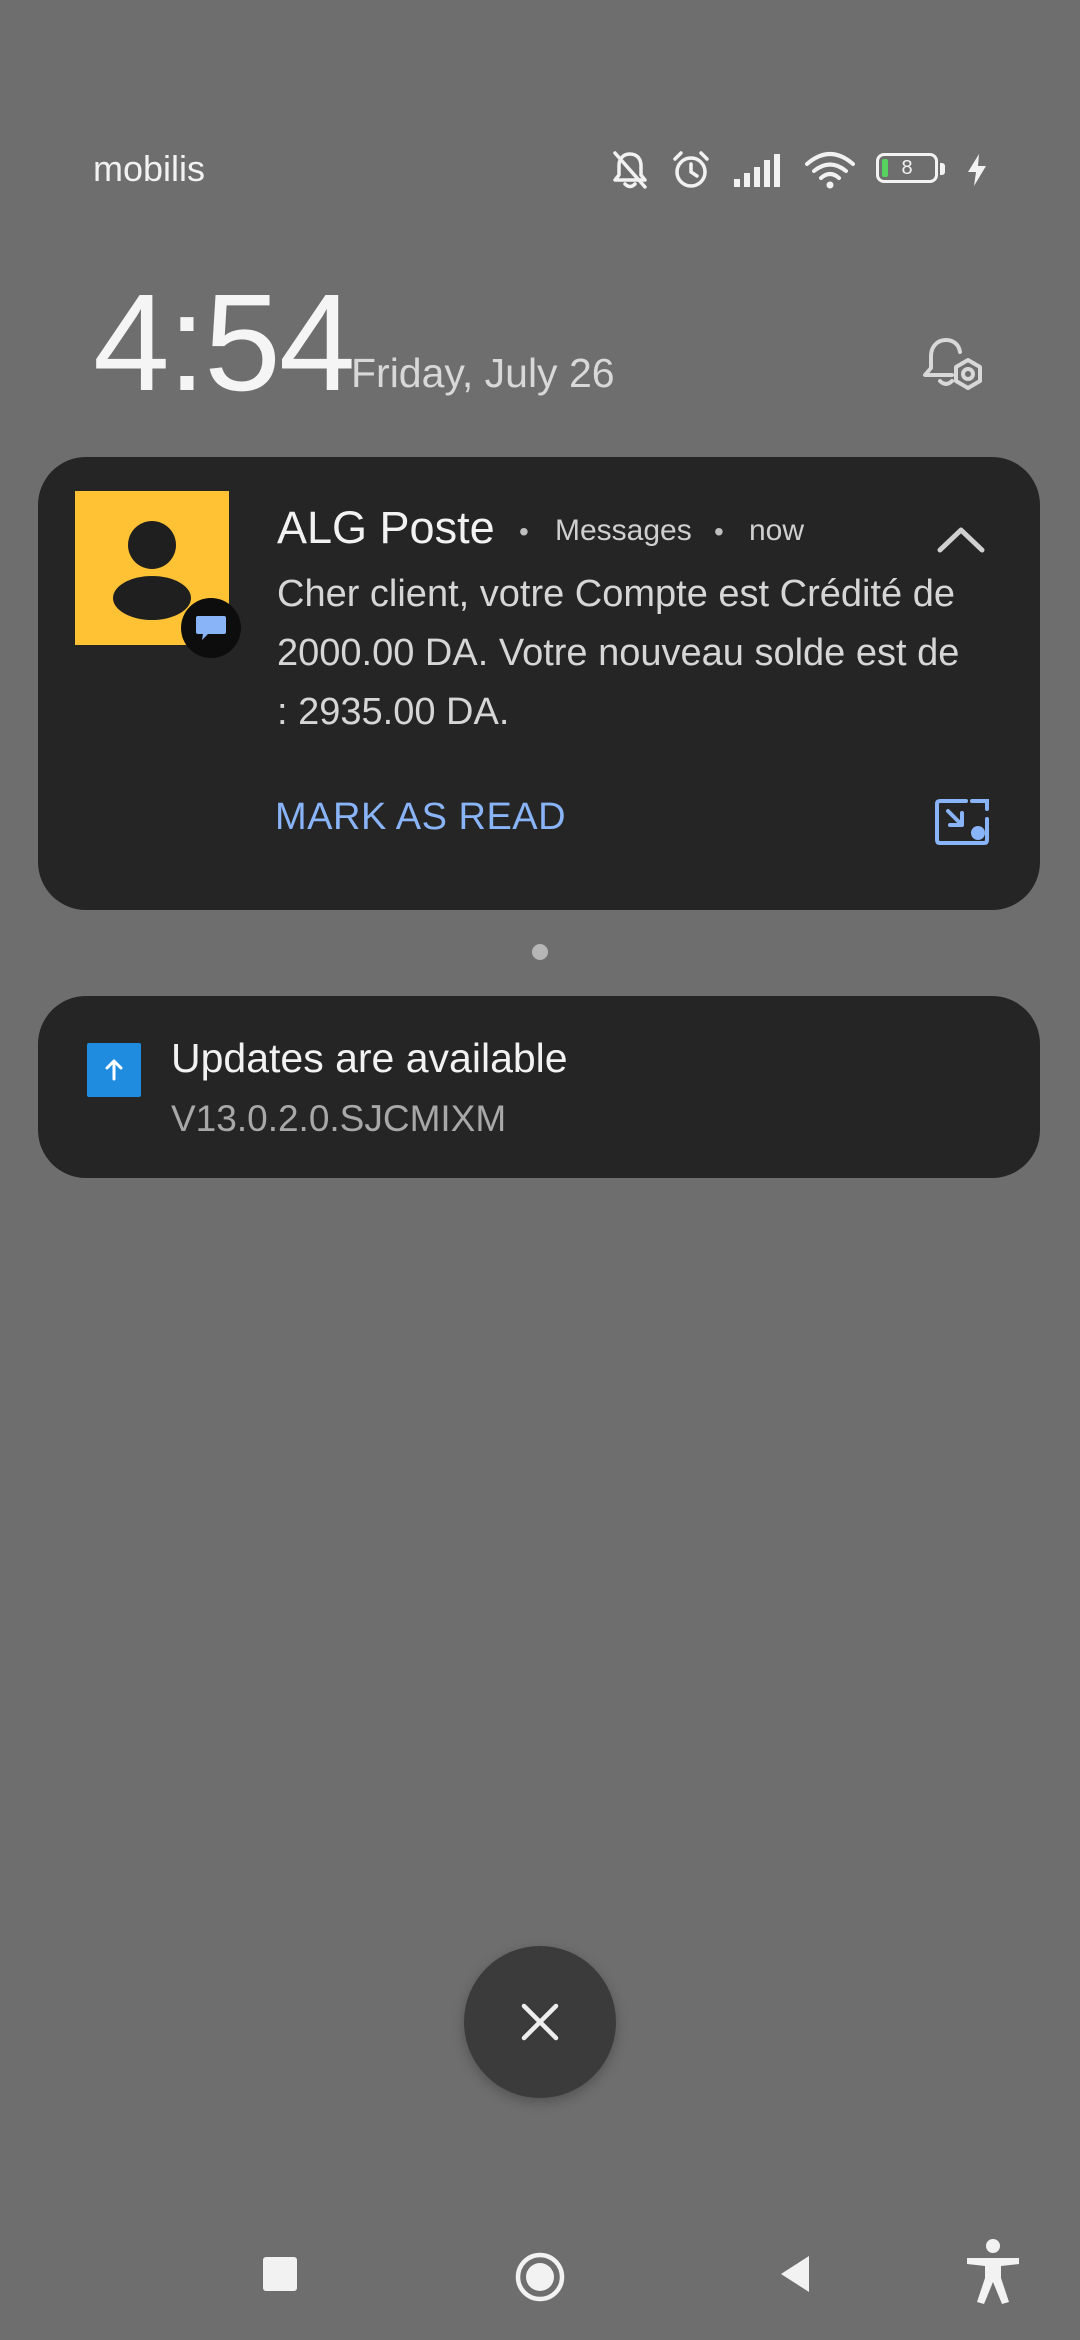 The image size is (1080, 2340). I want to click on clock-time: 4:54, so click(224, 343).